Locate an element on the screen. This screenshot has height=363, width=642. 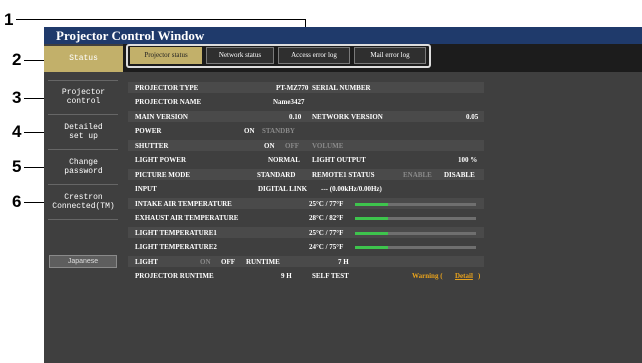
remote1-status-label: REMOTE1 STATUS is located at coordinates (343, 175).